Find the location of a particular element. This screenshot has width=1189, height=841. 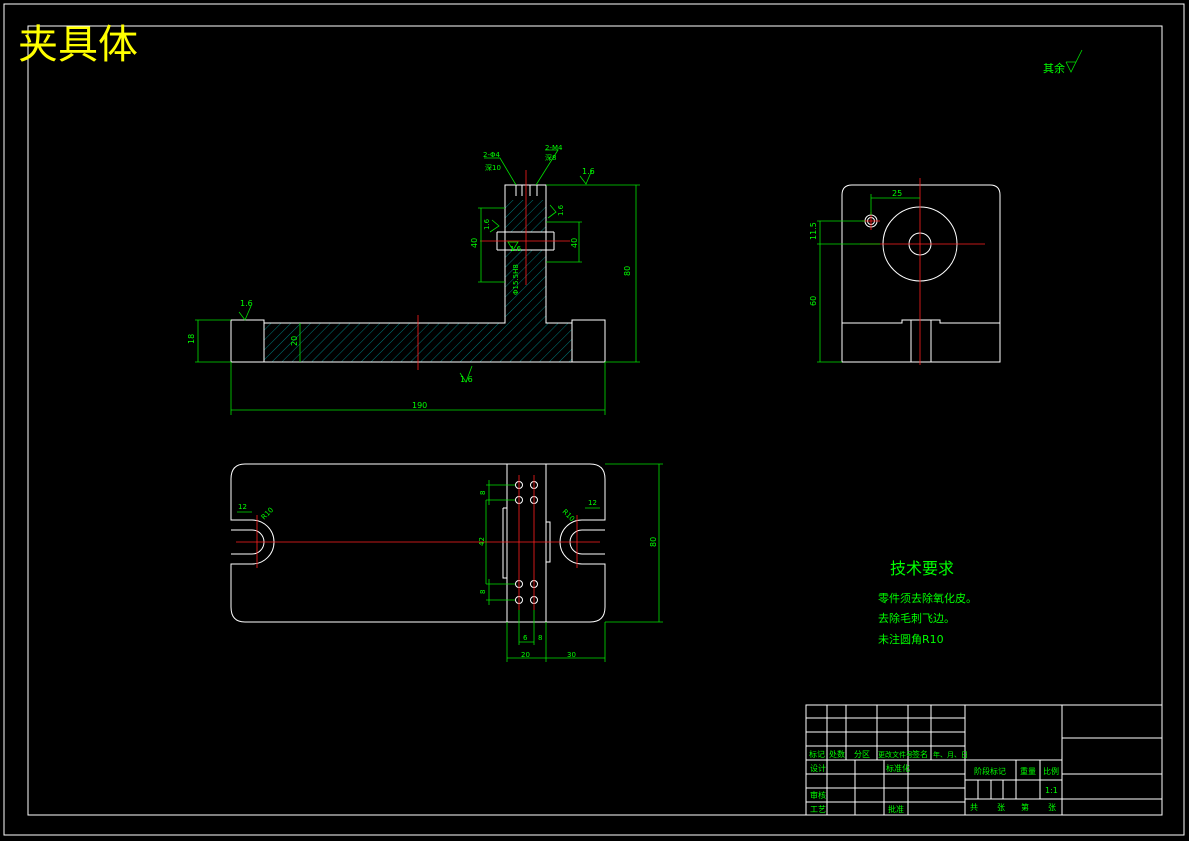

side-view: 25 11.5 60 is located at coordinates (905, 271).